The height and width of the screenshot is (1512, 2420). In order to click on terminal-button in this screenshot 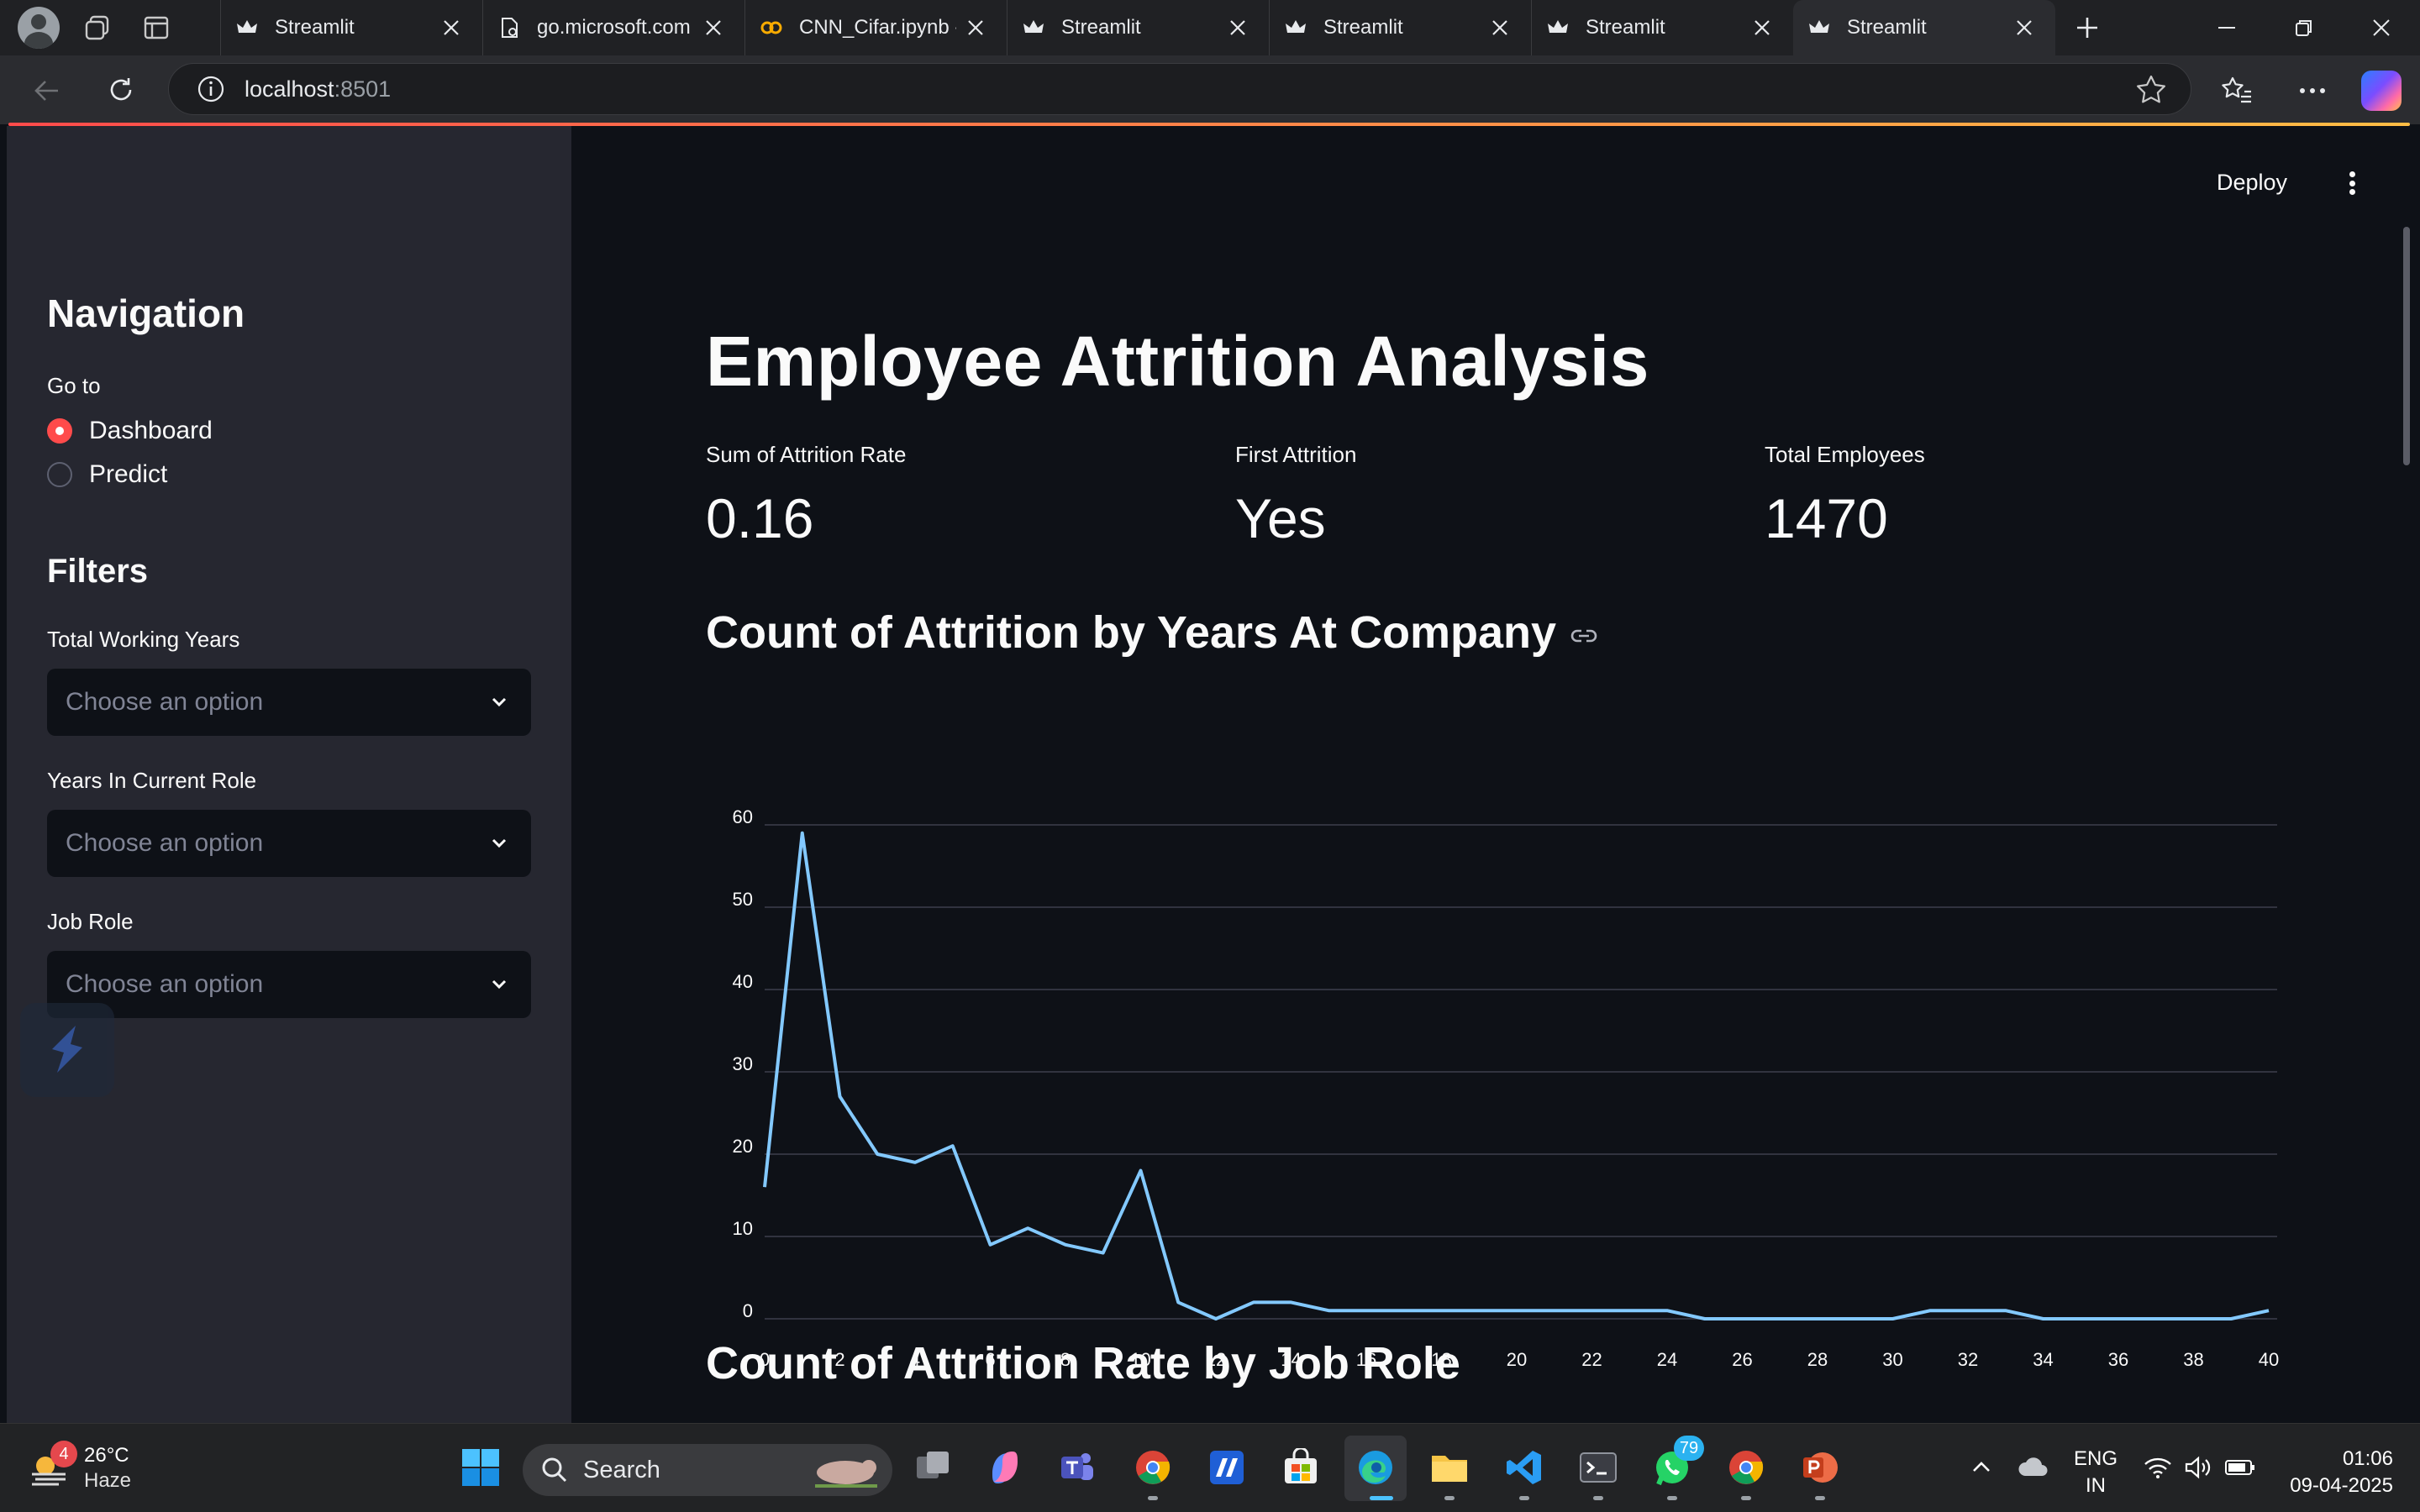, I will do `click(1598, 1467)`.